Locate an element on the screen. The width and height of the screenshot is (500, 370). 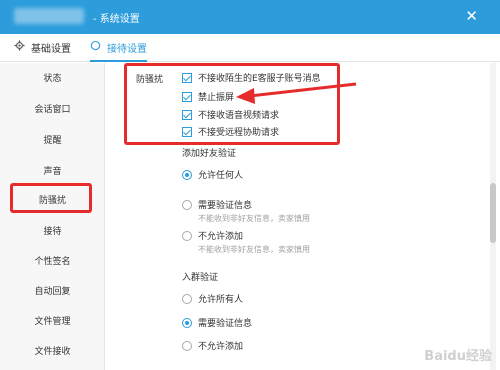
radio-group-allow-all: 允许所有人 is located at coordinates (212, 298).